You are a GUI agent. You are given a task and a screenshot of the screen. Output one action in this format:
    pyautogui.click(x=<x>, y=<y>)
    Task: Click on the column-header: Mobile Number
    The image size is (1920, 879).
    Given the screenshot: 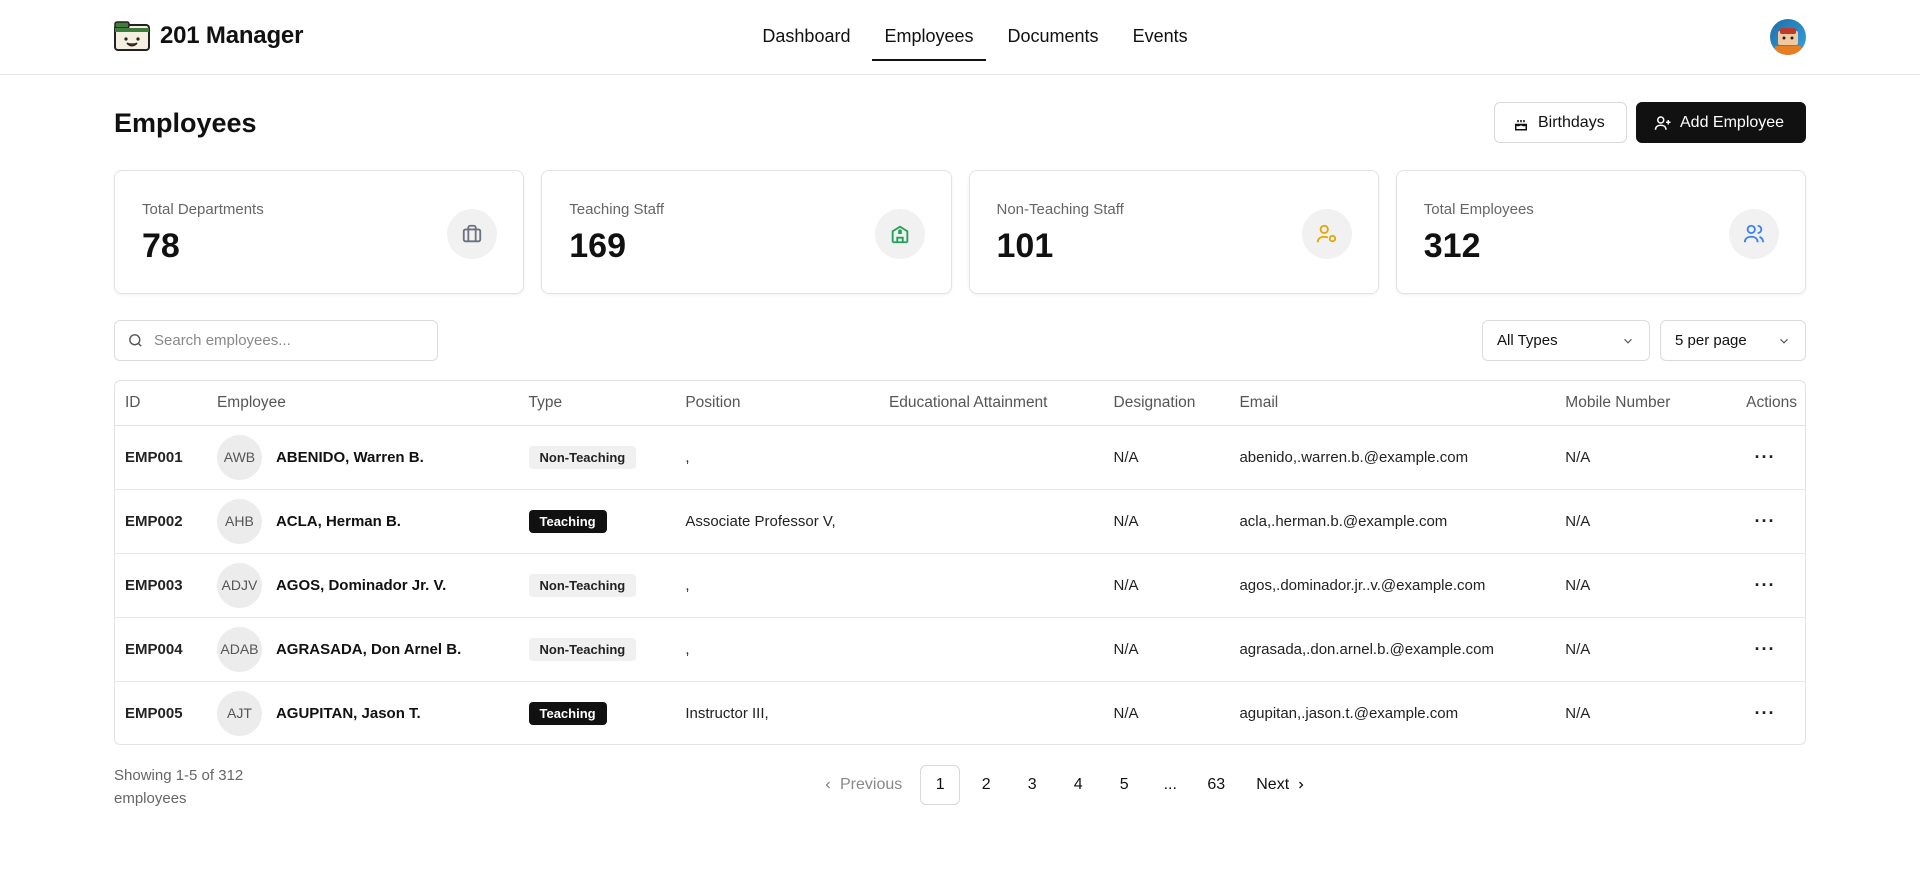 What is the action you would take?
    pyautogui.click(x=1640, y=403)
    